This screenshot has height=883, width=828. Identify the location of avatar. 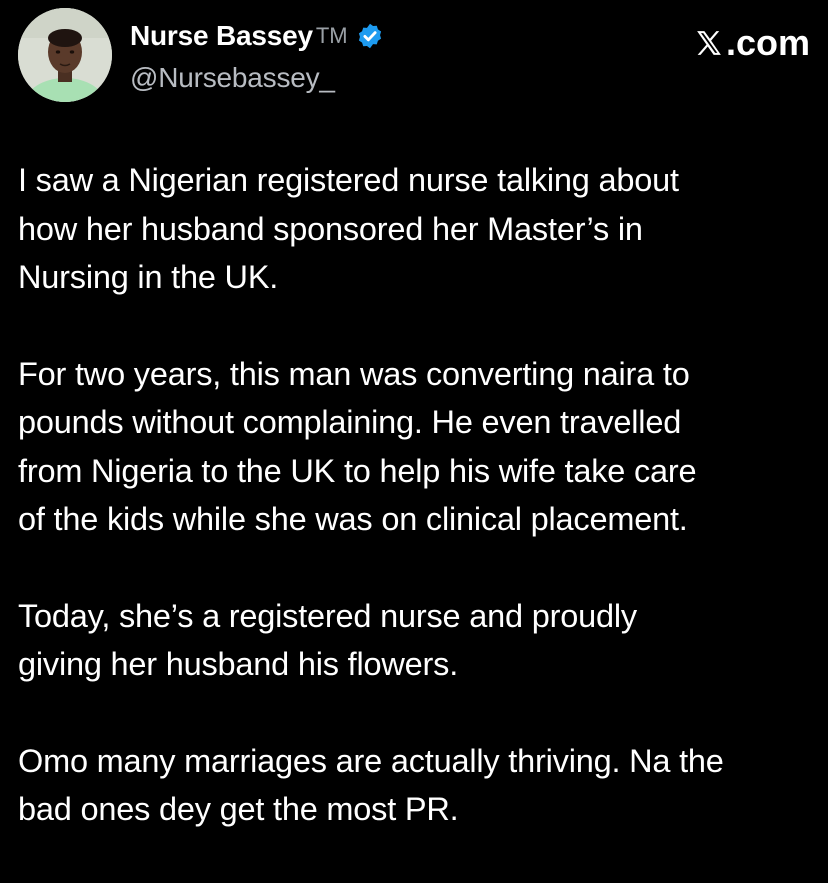
(65, 55).